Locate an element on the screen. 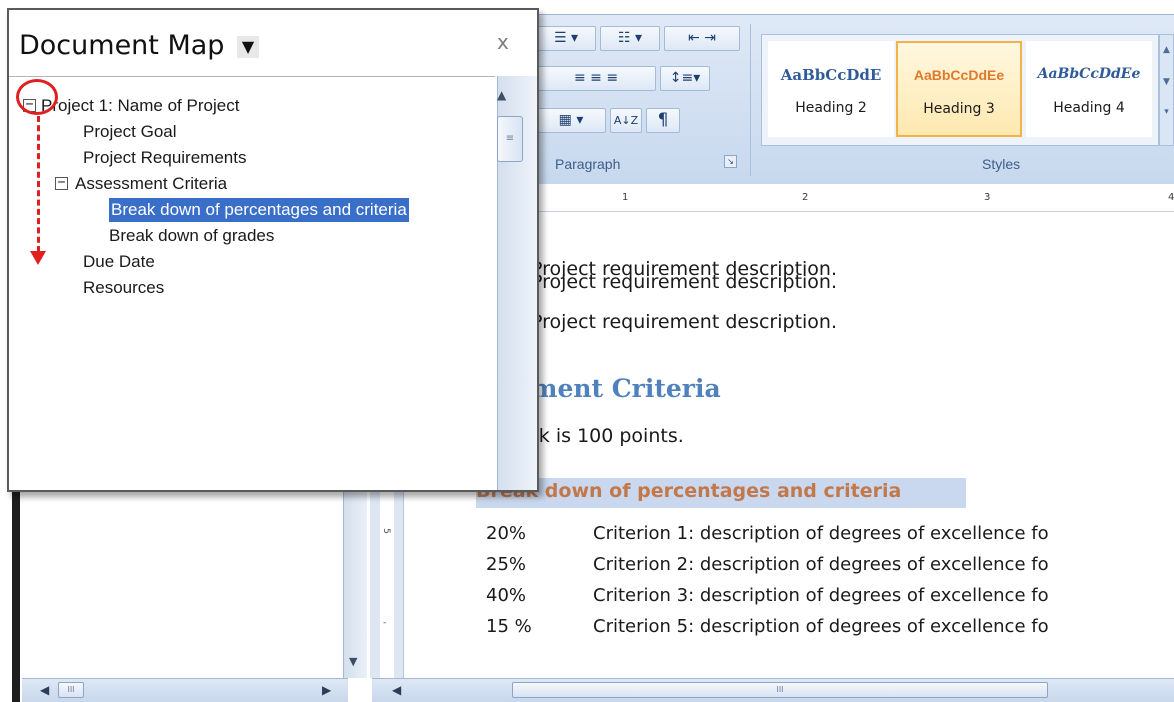 The height and width of the screenshot is (702, 1174). bullets-icon: ☰ ▾ is located at coordinates (566, 38).